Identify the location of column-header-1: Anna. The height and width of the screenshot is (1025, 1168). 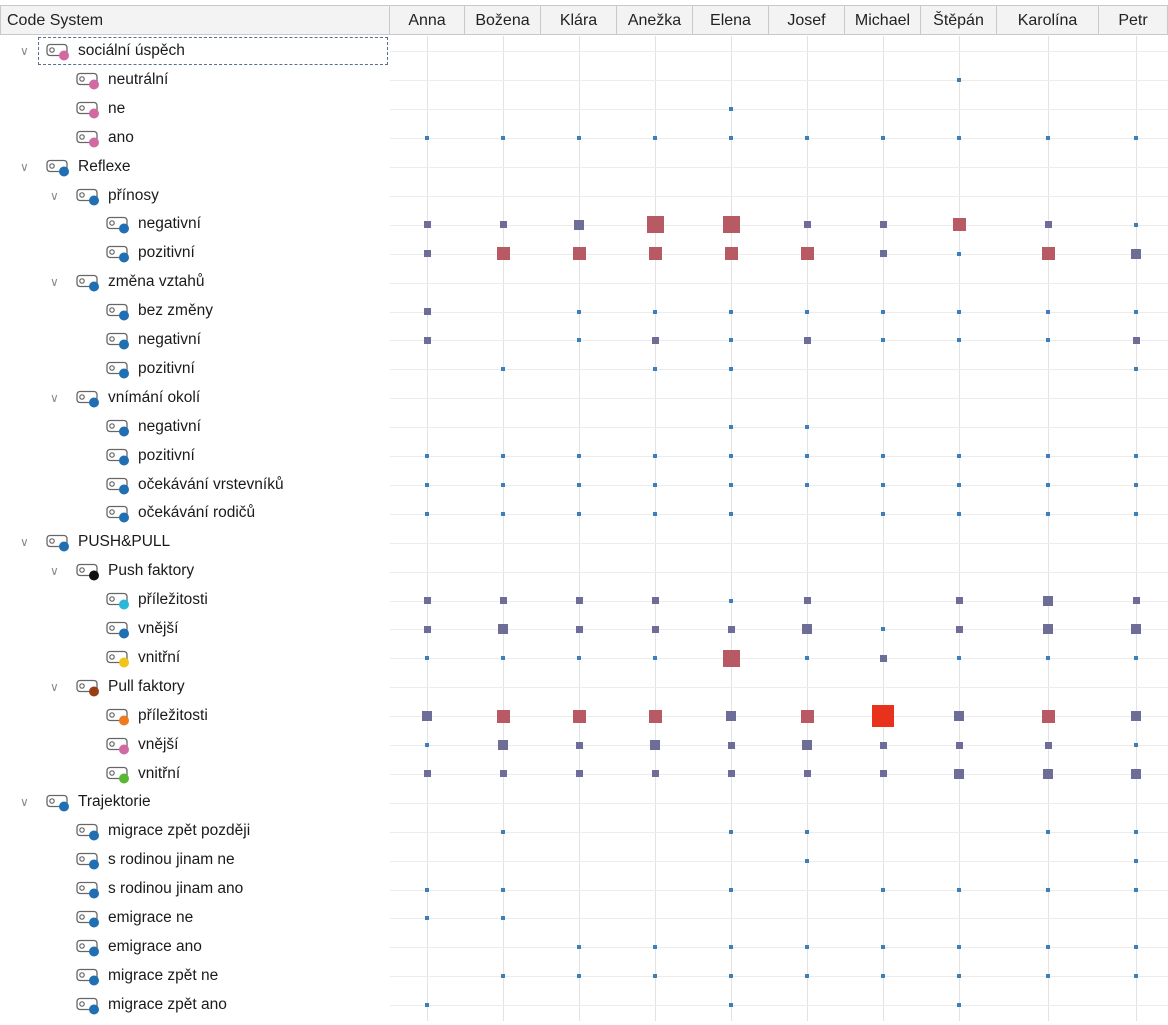
(427, 20).